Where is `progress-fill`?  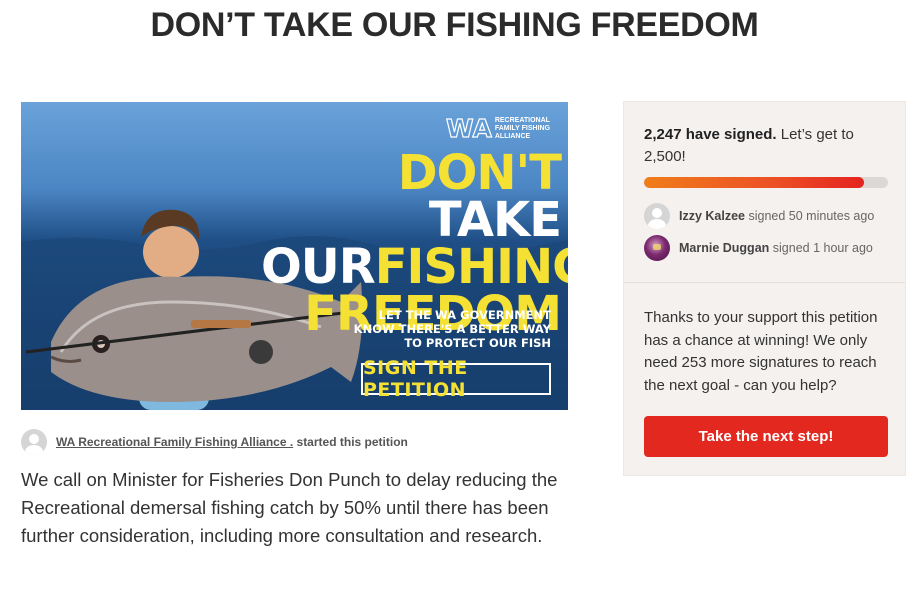
progress-fill is located at coordinates (754, 182).